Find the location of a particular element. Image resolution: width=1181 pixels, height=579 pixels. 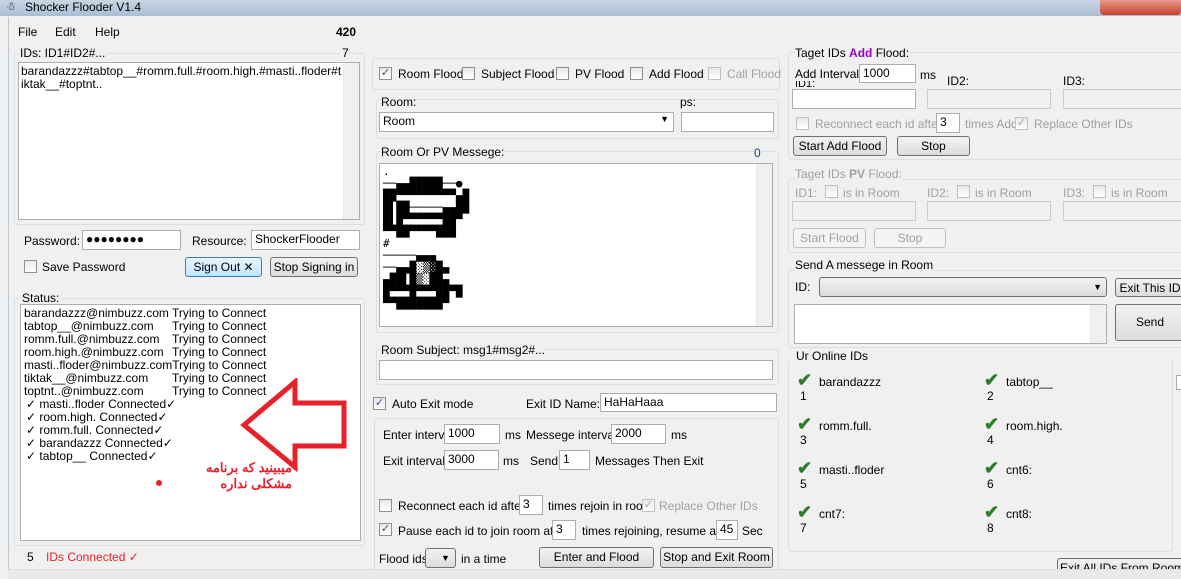

add-id1-input is located at coordinates (854, 99).